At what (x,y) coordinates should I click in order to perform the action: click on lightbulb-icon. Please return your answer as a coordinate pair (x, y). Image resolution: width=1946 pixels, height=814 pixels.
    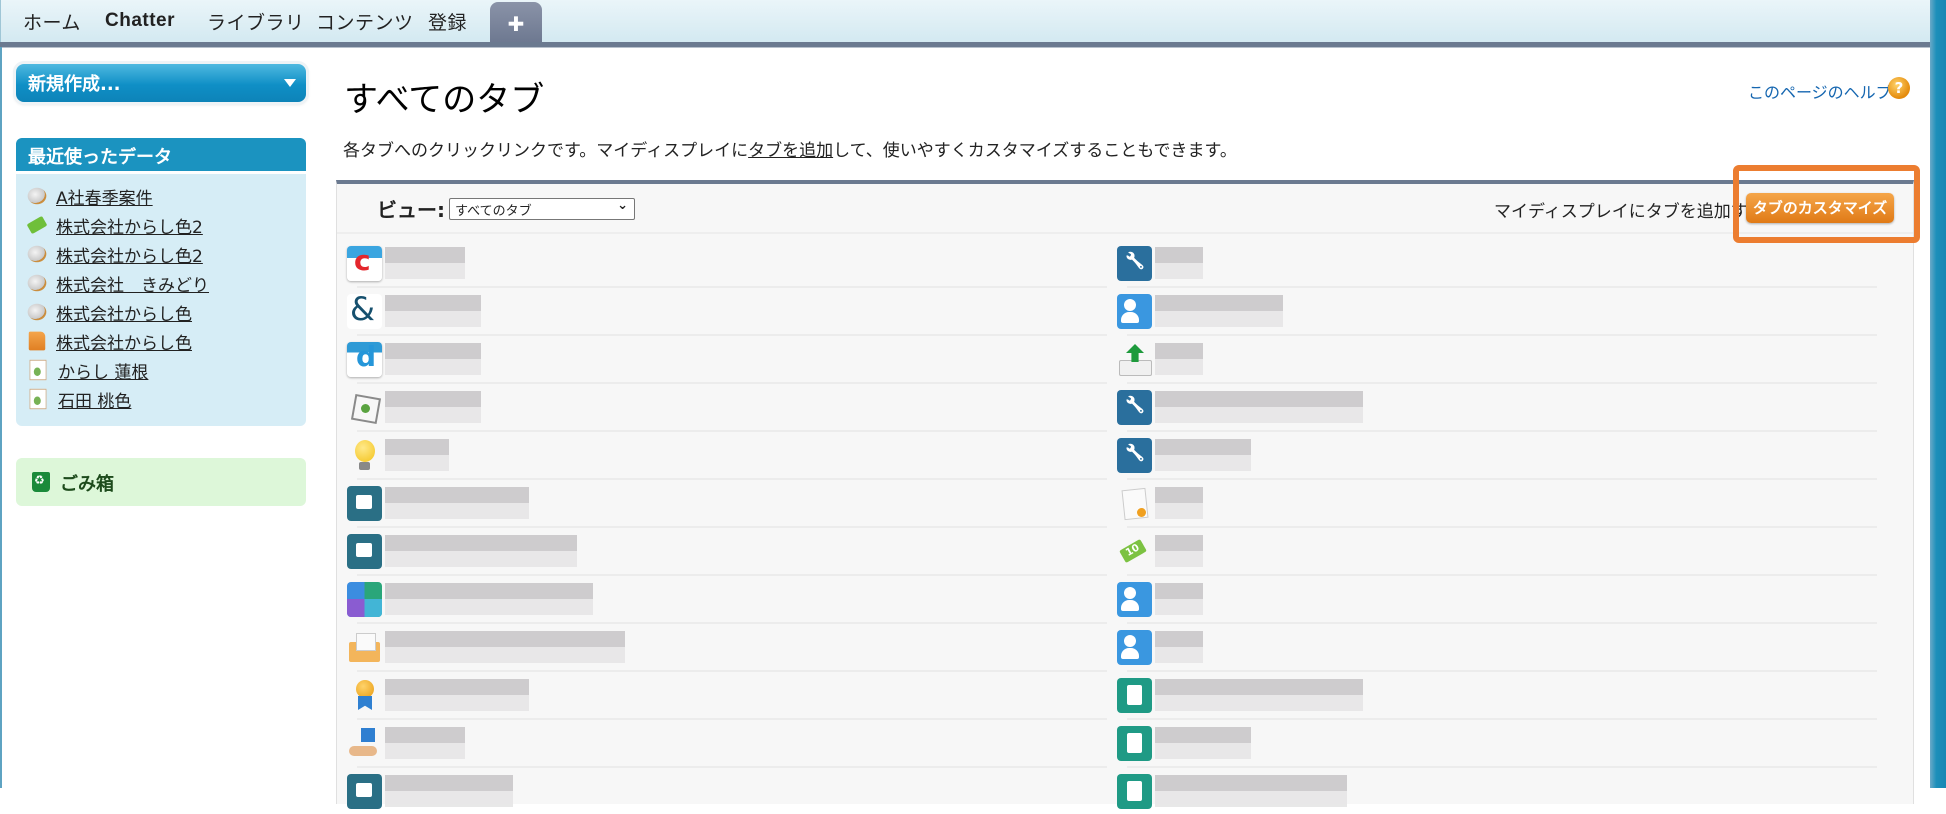
    Looking at the image, I should click on (364, 455).